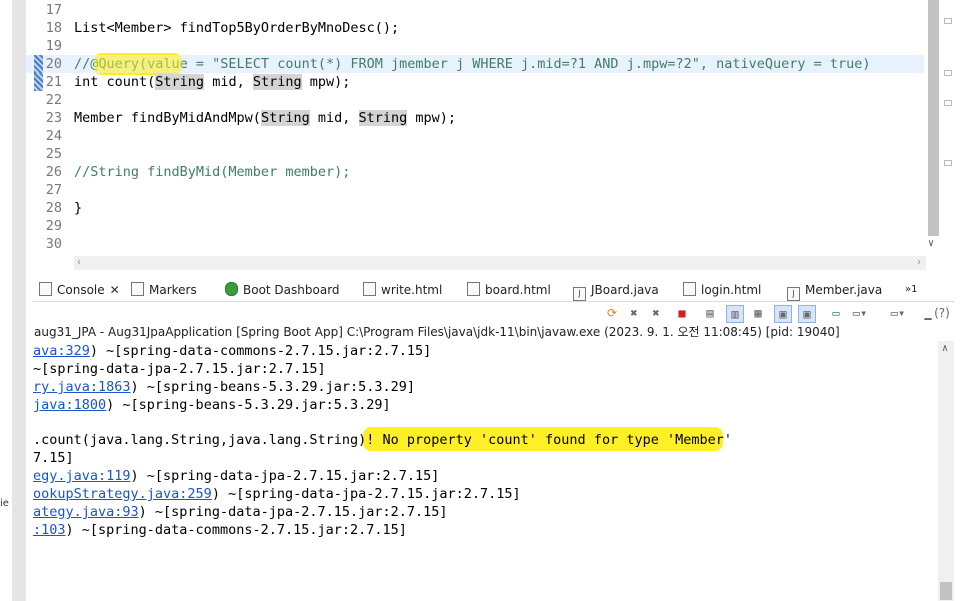 The width and height of the screenshot is (977, 601). I want to click on tab-boot-dashboard: Boot Dashboard, so click(282, 290).